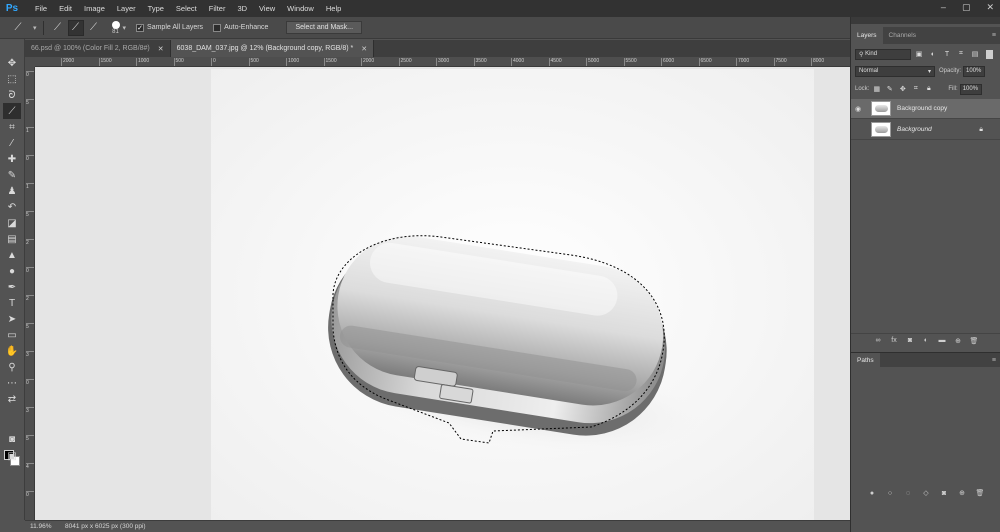  I want to click on type-filter-icon: T, so click(947, 54).